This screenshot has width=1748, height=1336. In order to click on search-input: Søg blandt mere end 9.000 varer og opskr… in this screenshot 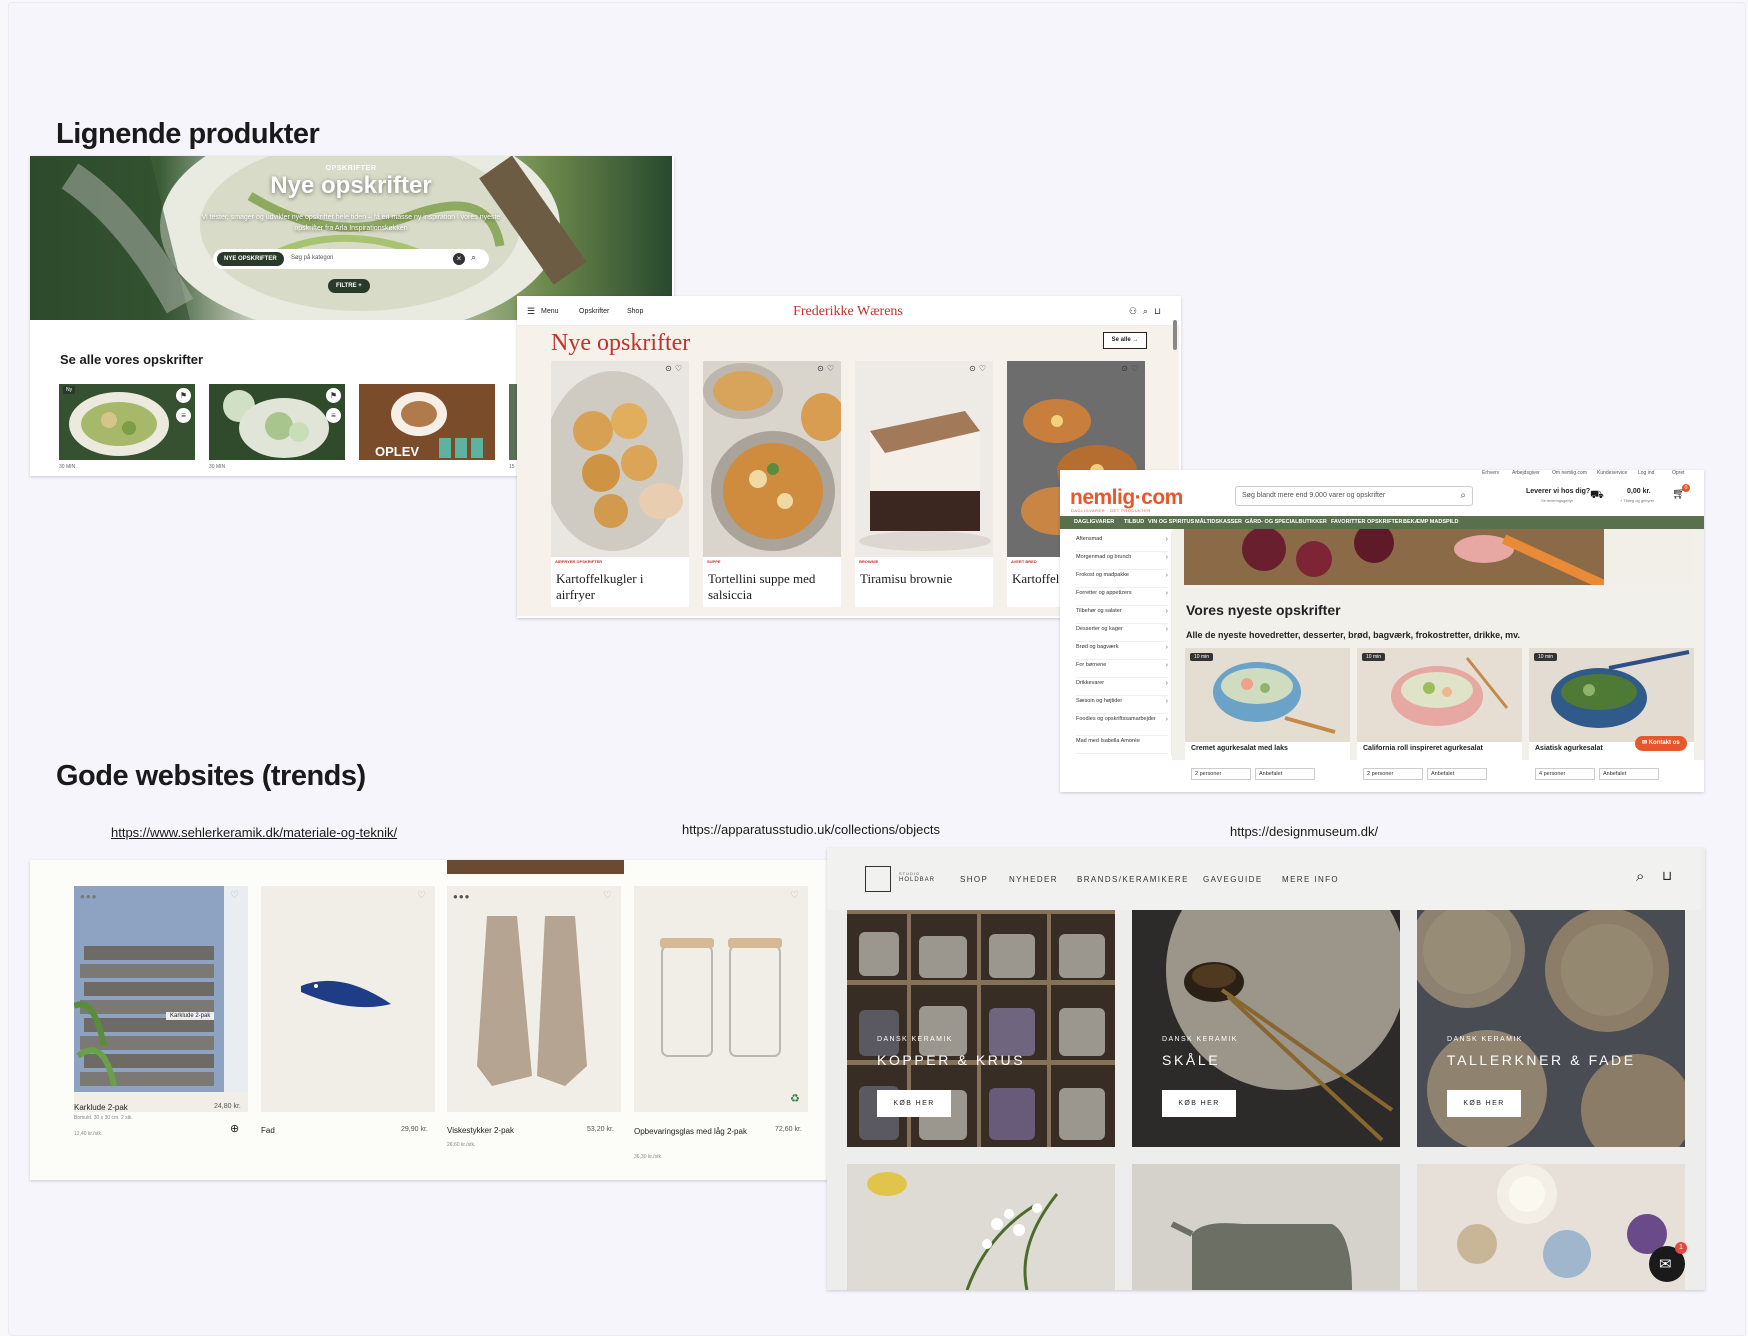, I will do `click(1354, 496)`.